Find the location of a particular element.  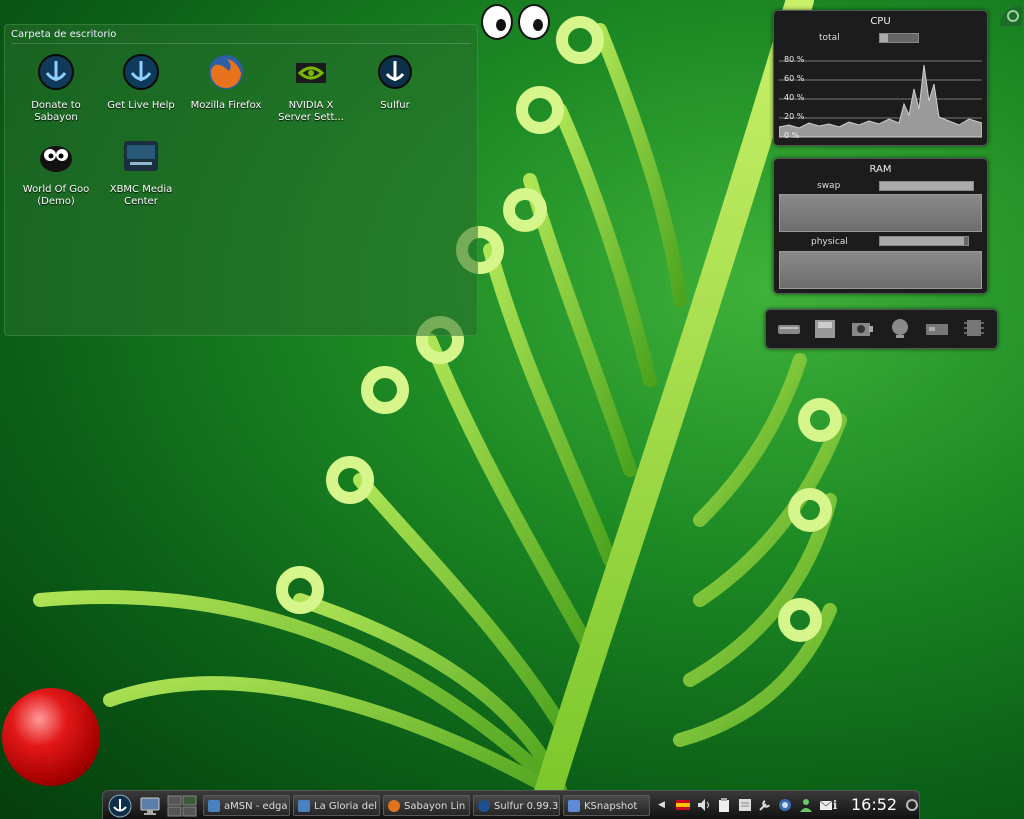

desktop-icon-live-help: Get Live Help is located at coordinates (141, 82).